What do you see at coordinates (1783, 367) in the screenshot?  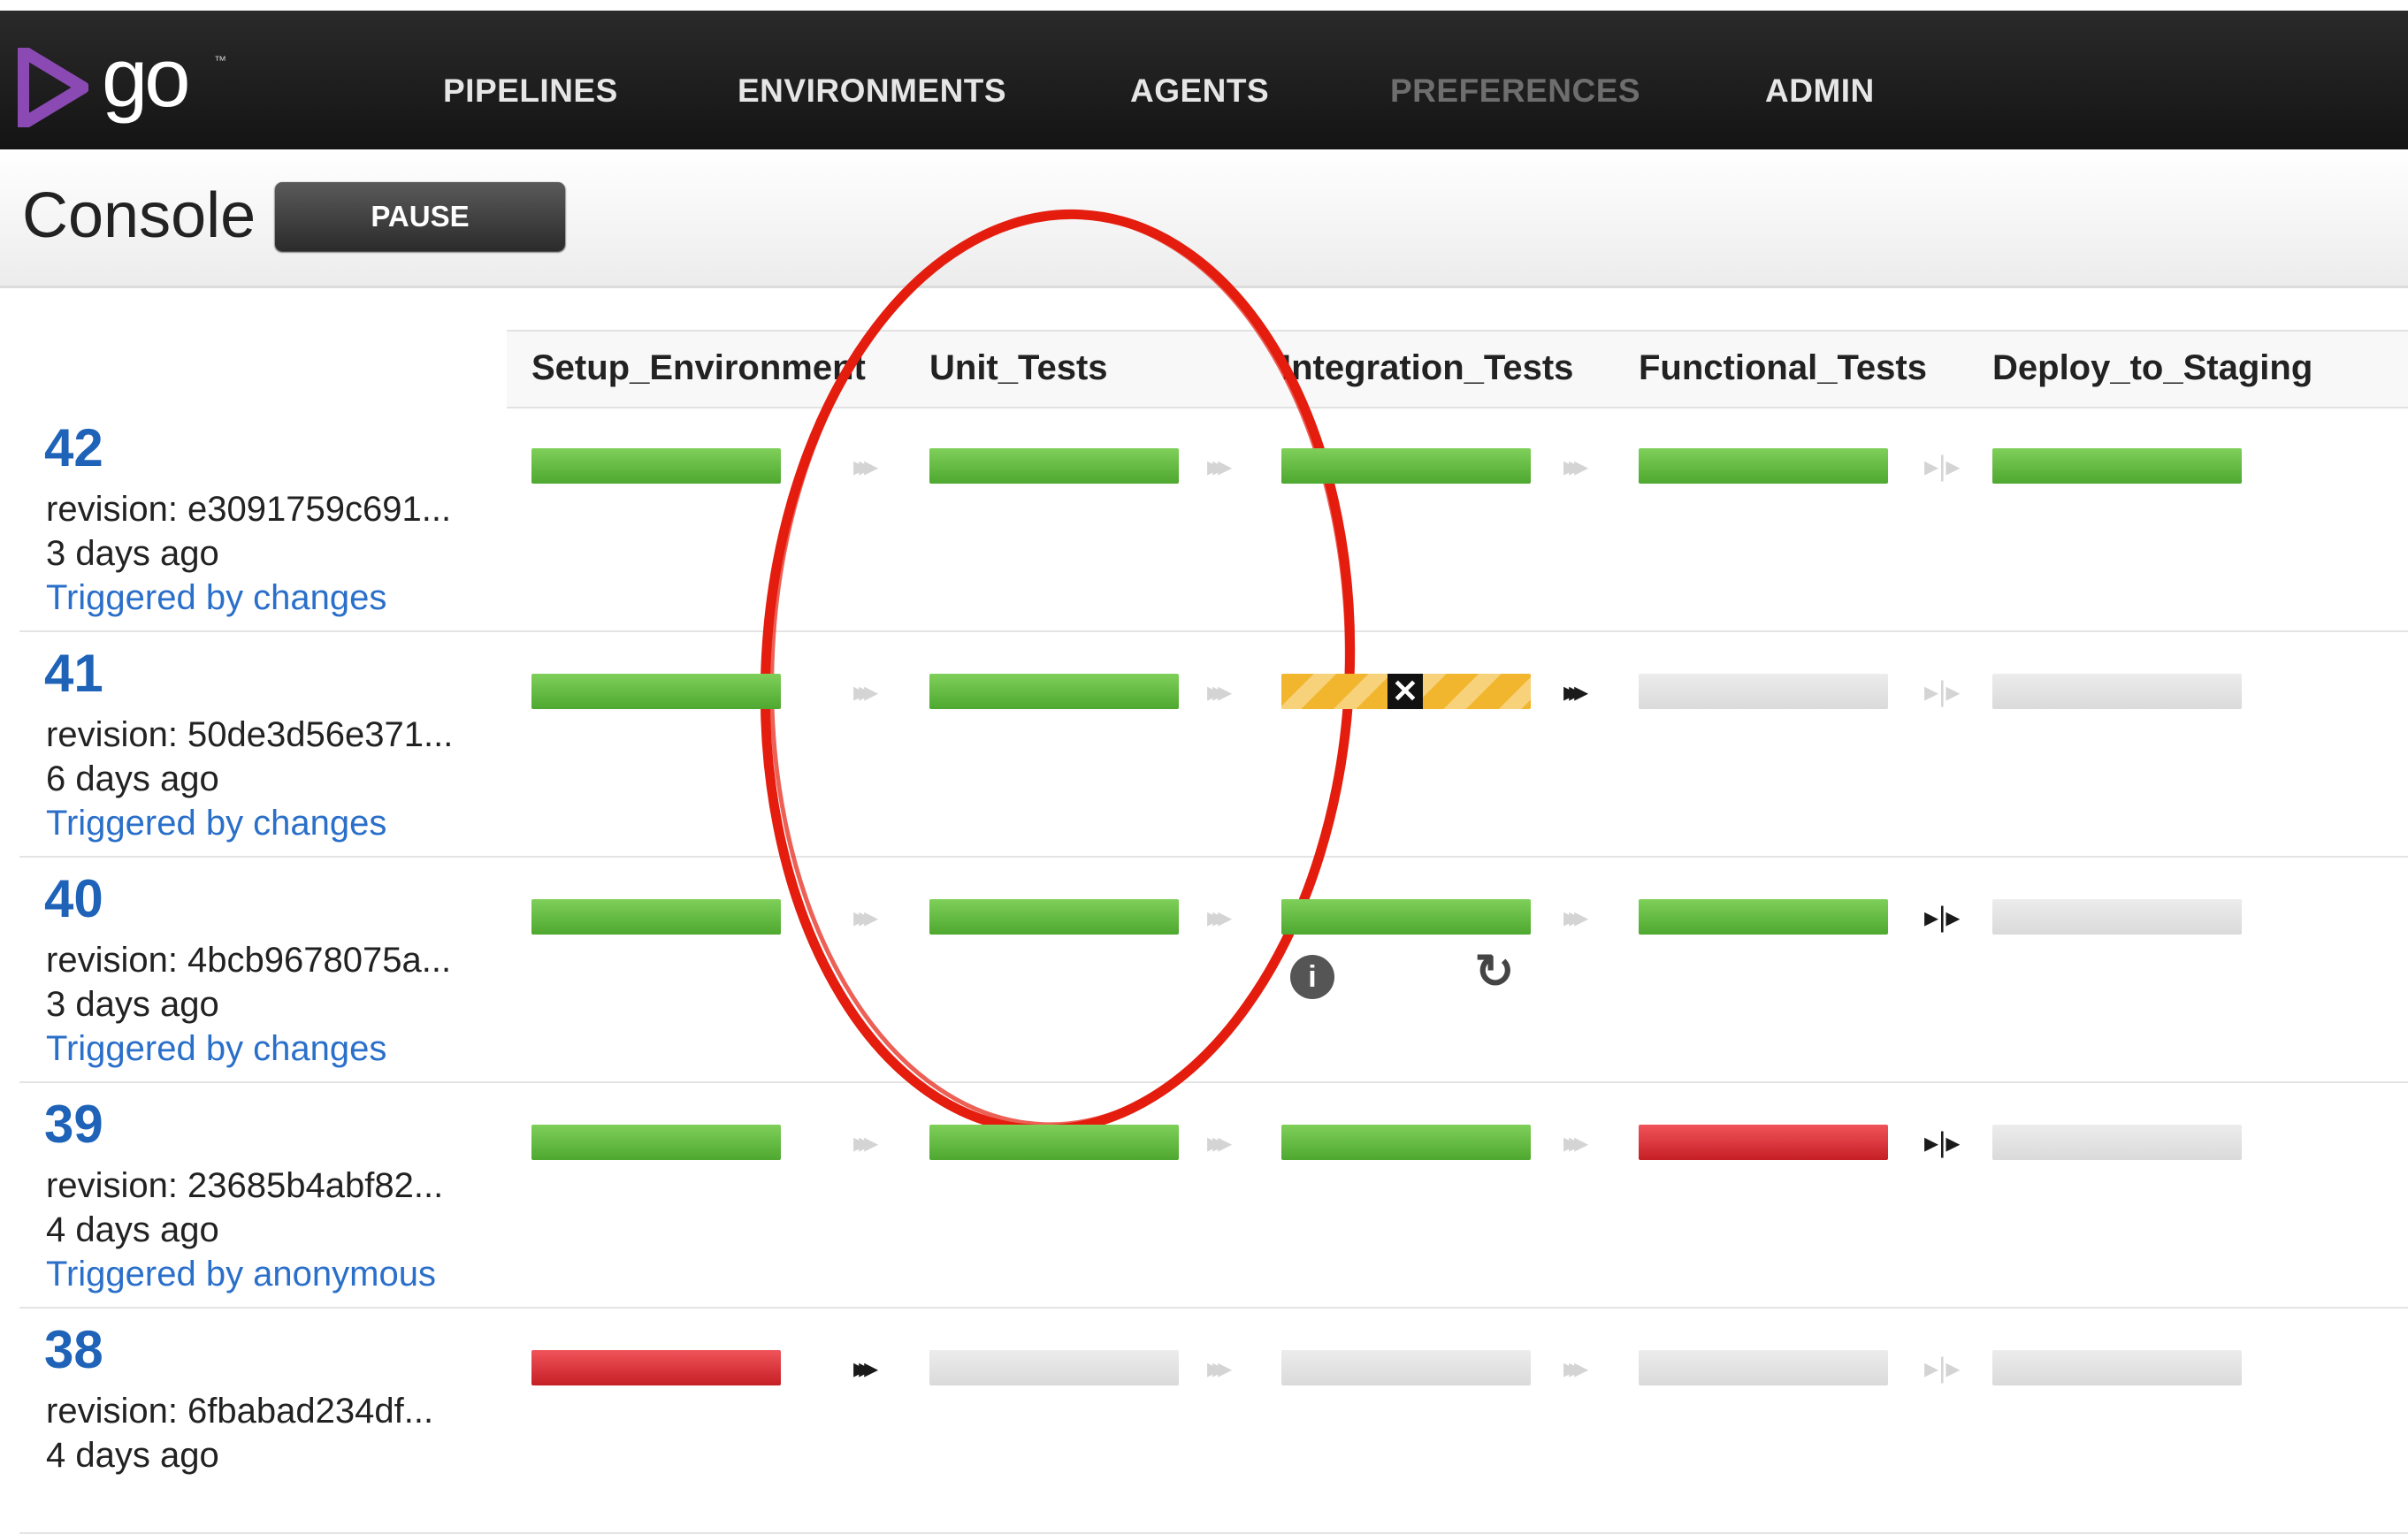 I see `stage-header-functional-tests: Functional_Tests` at bounding box center [1783, 367].